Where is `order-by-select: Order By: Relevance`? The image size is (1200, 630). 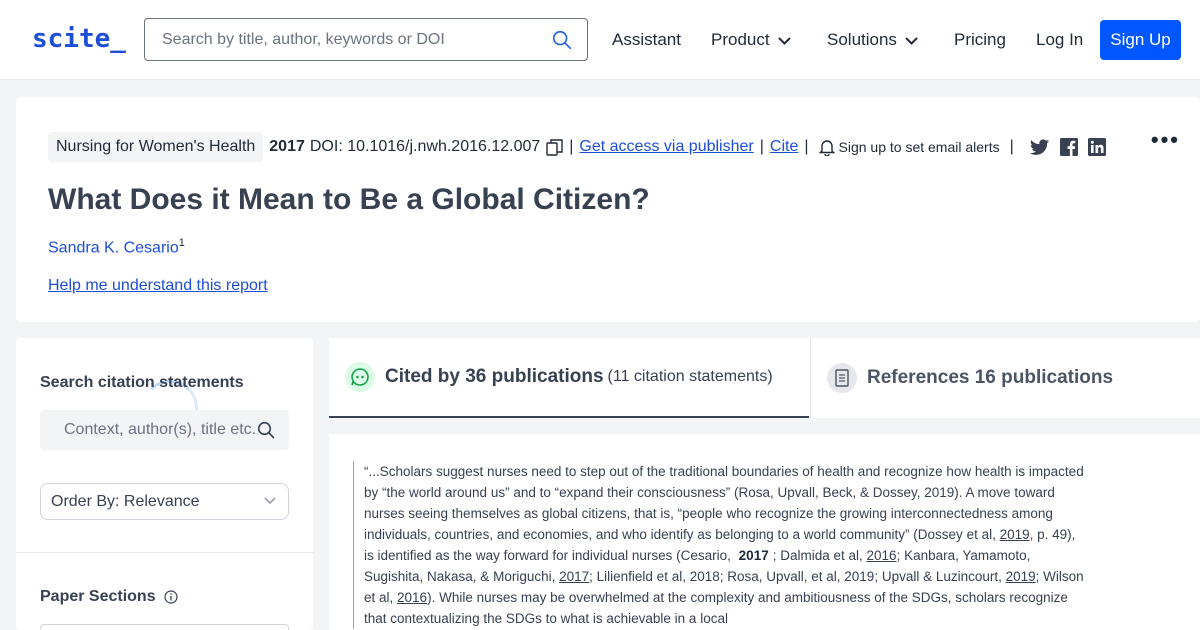 order-by-select: Order By: Relevance is located at coordinates (164, 501).